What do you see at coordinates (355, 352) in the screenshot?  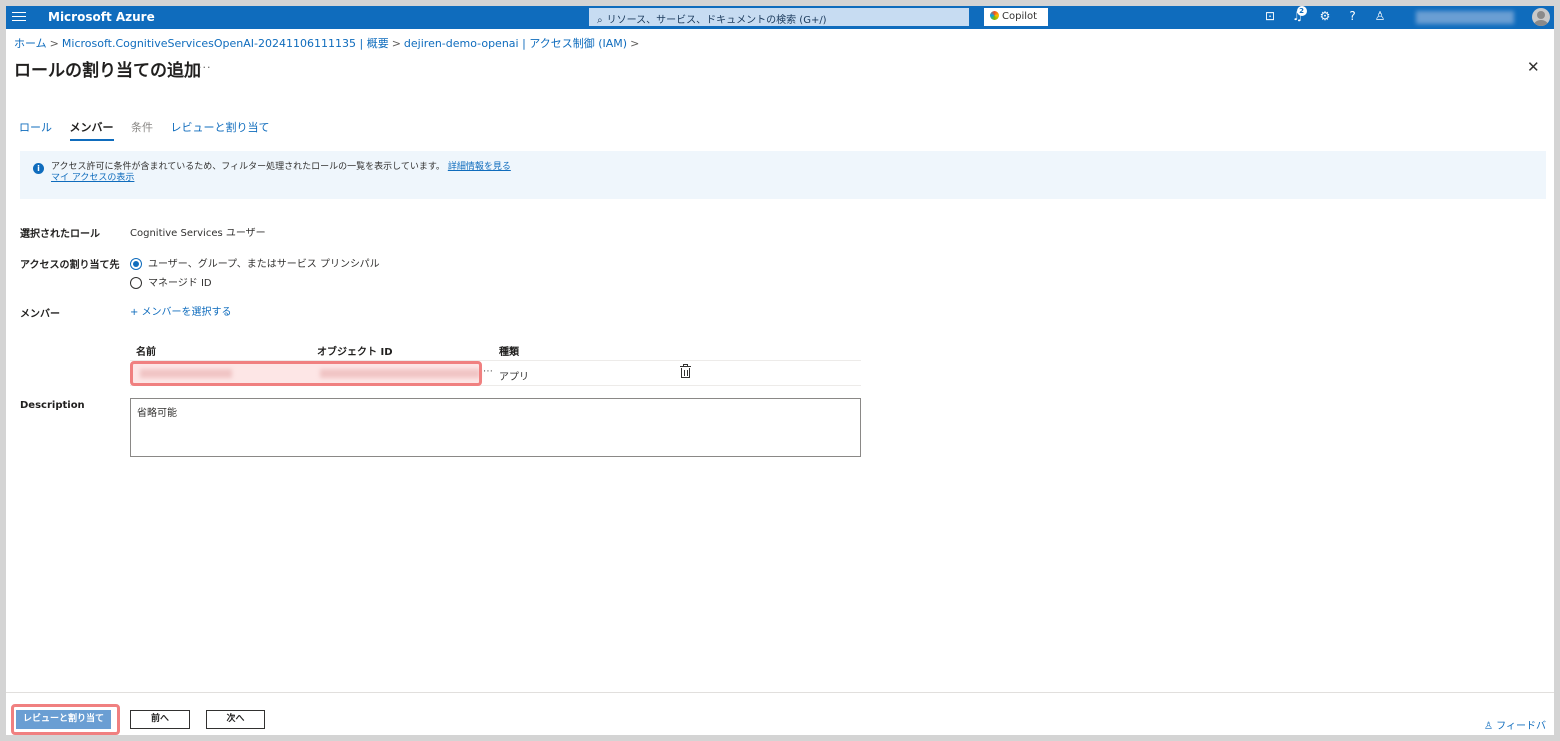 I see `column-header-object-id: オブジェクト ID` at bounding box center [355, 352].